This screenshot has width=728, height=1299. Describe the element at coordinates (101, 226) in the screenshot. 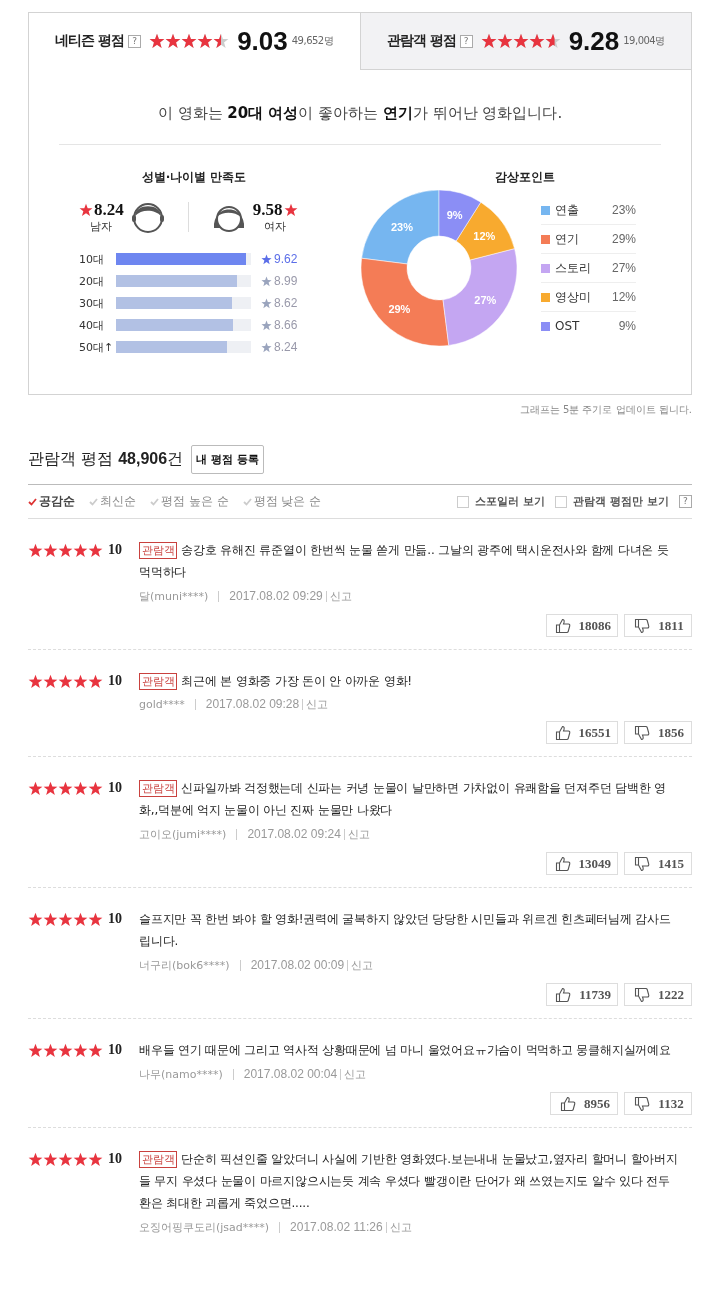

I see `gender-label: 남자` at that location.